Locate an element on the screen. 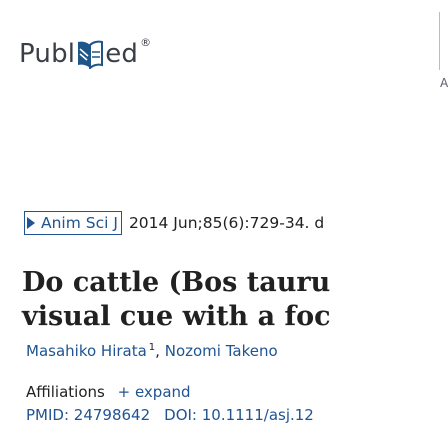 Image resolution: width=448 pixels, height=448 pixels. affiliations-label: Affiliations is located at coordinates (65, 392).